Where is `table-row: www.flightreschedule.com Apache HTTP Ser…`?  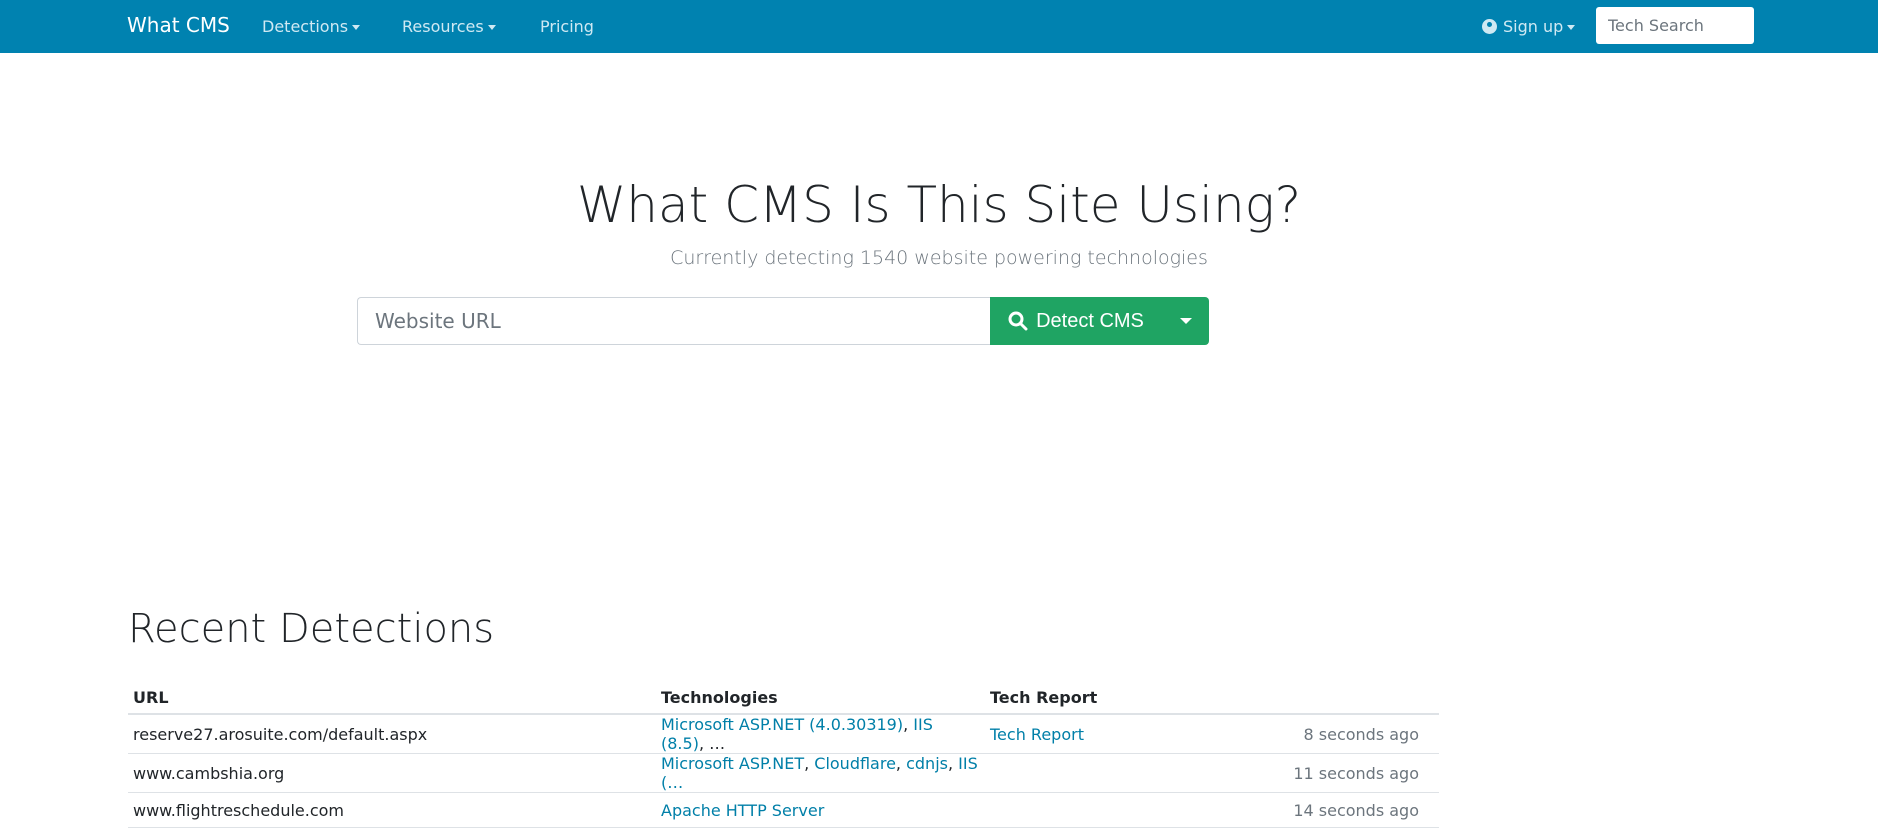 table-row: www.flightreschedule.com Apache HTTP Ser… is located at coordinates (783, 810).